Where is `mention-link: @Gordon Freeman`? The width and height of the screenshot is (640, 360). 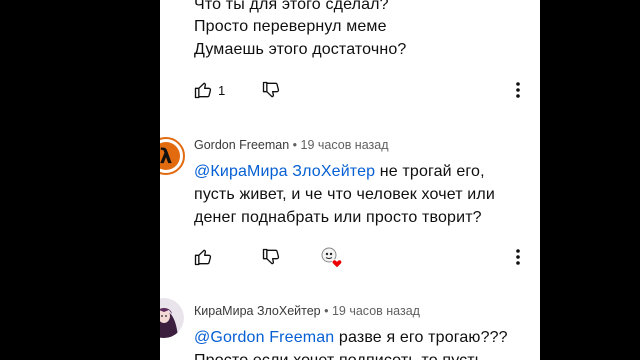
mention-link: @Gordon Freeman is located at coordinates (264, 337).